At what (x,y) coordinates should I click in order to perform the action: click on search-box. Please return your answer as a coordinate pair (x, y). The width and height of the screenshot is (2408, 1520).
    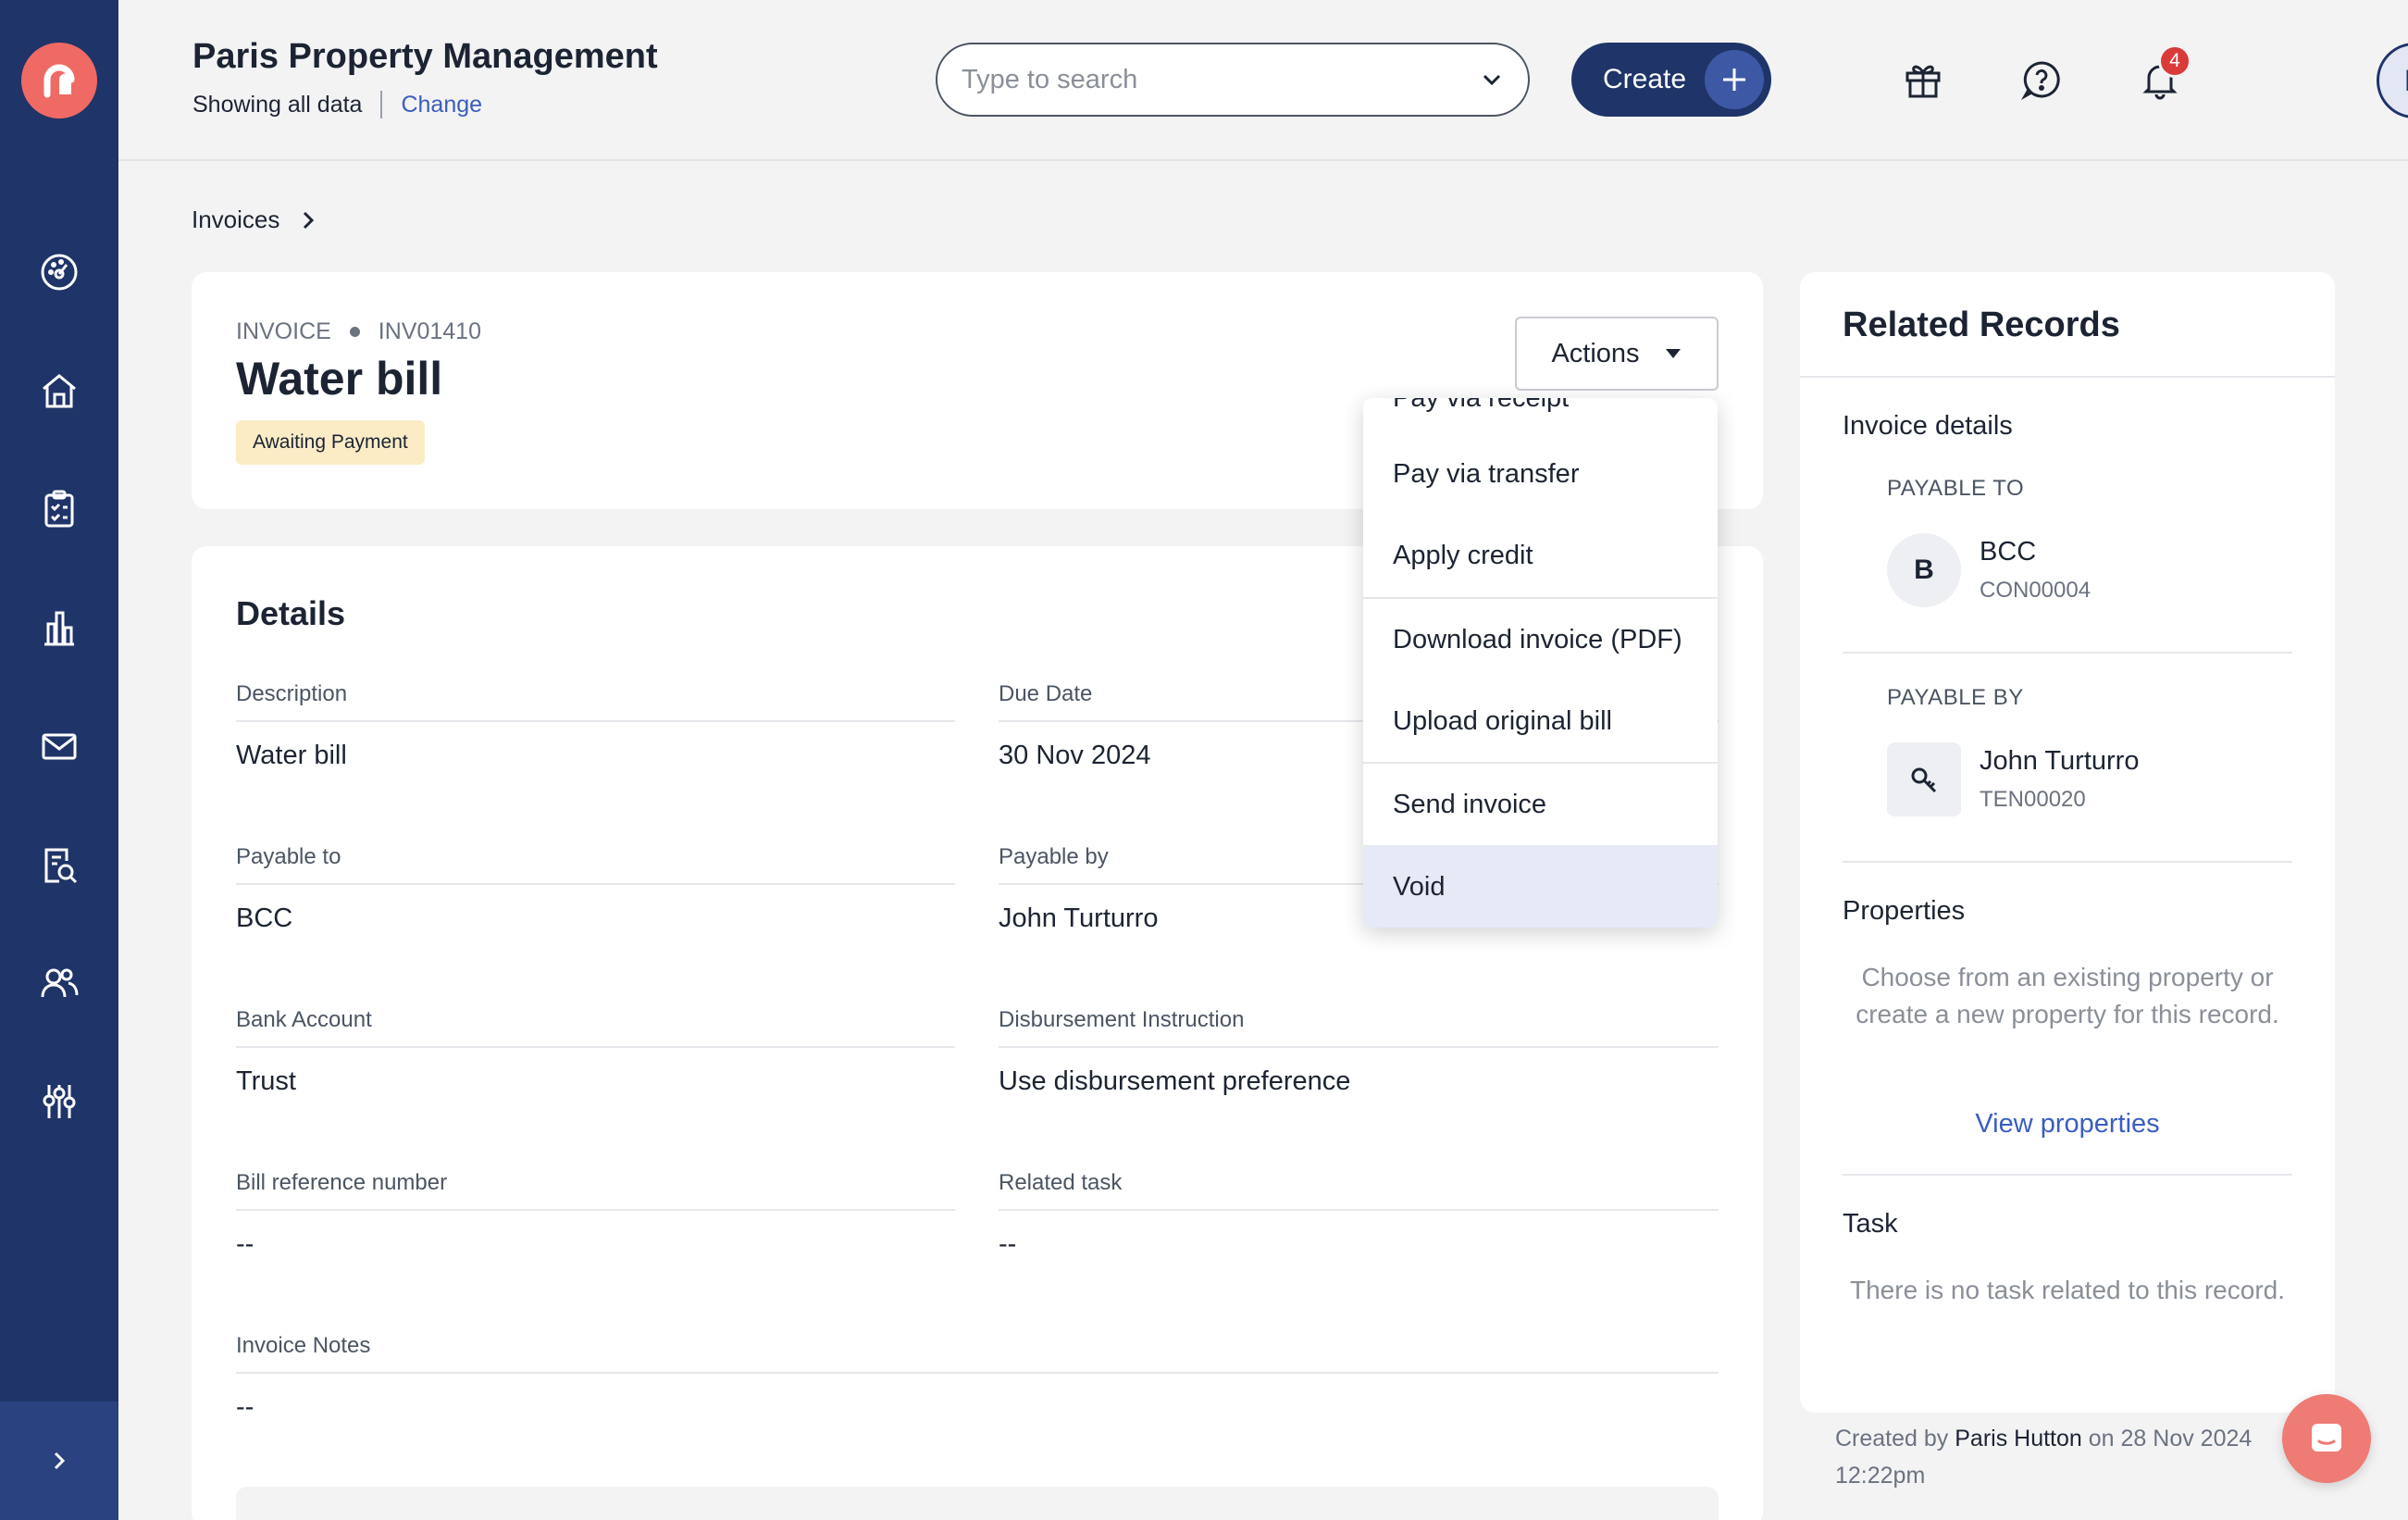
    Looking at the image, I should click on (1233, 80).